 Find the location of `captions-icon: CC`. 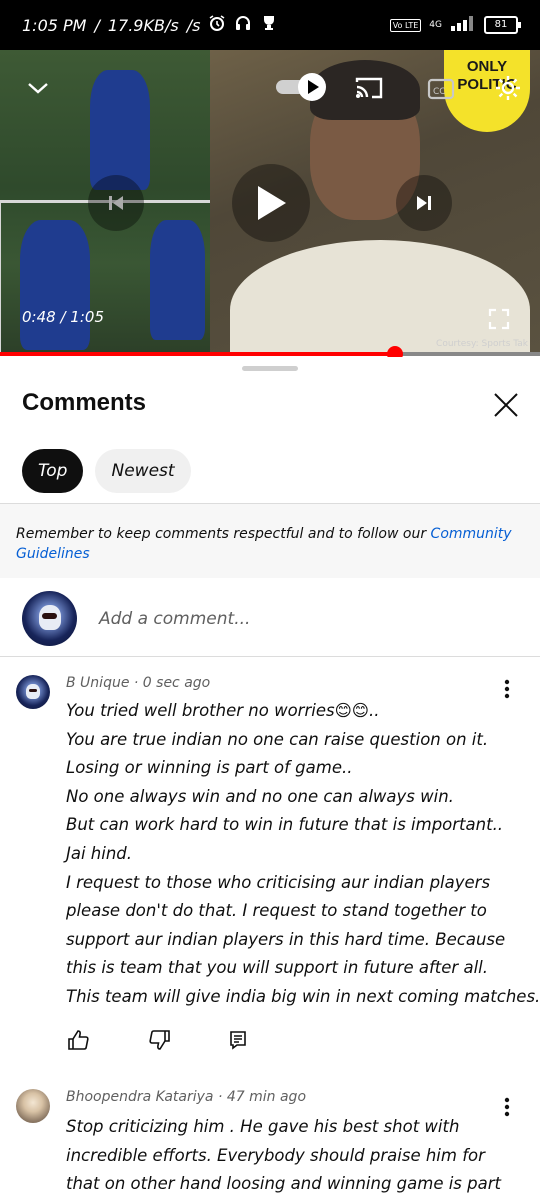

captions-icon: CC is located at coordinates (441, 89).